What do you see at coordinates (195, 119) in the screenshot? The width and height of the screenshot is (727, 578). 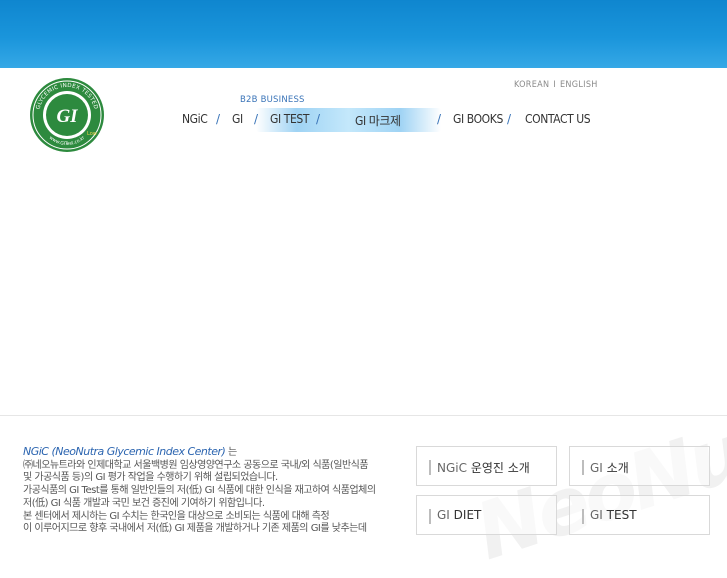 I see `nav-item-ngic: NGiC` at bounding box center [195, 119].